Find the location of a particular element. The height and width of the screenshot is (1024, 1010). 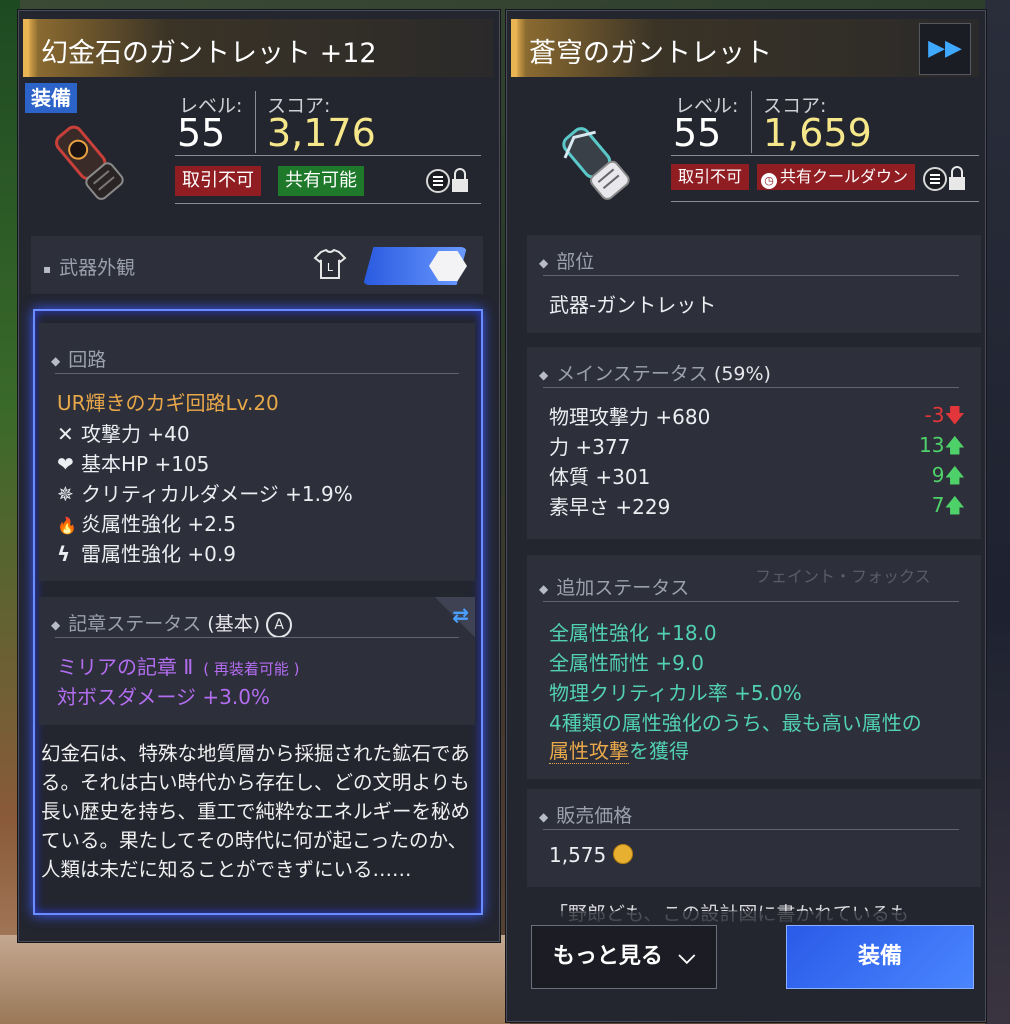

item-title-bar: 蒼穹のガントレット ▶▶ is located at coordinates (745, 48).